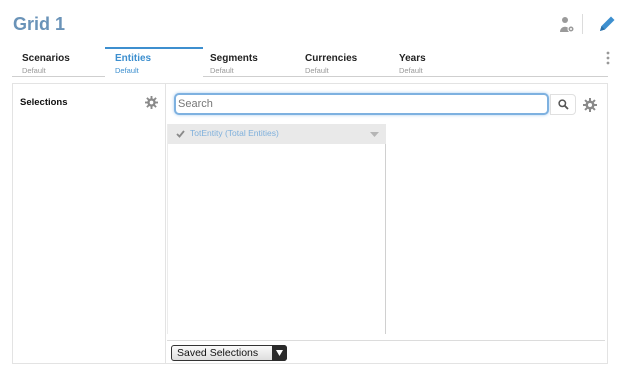 This screenshot has width=620, height=366. I want to click on tab-label: Years, so click(412, 58).